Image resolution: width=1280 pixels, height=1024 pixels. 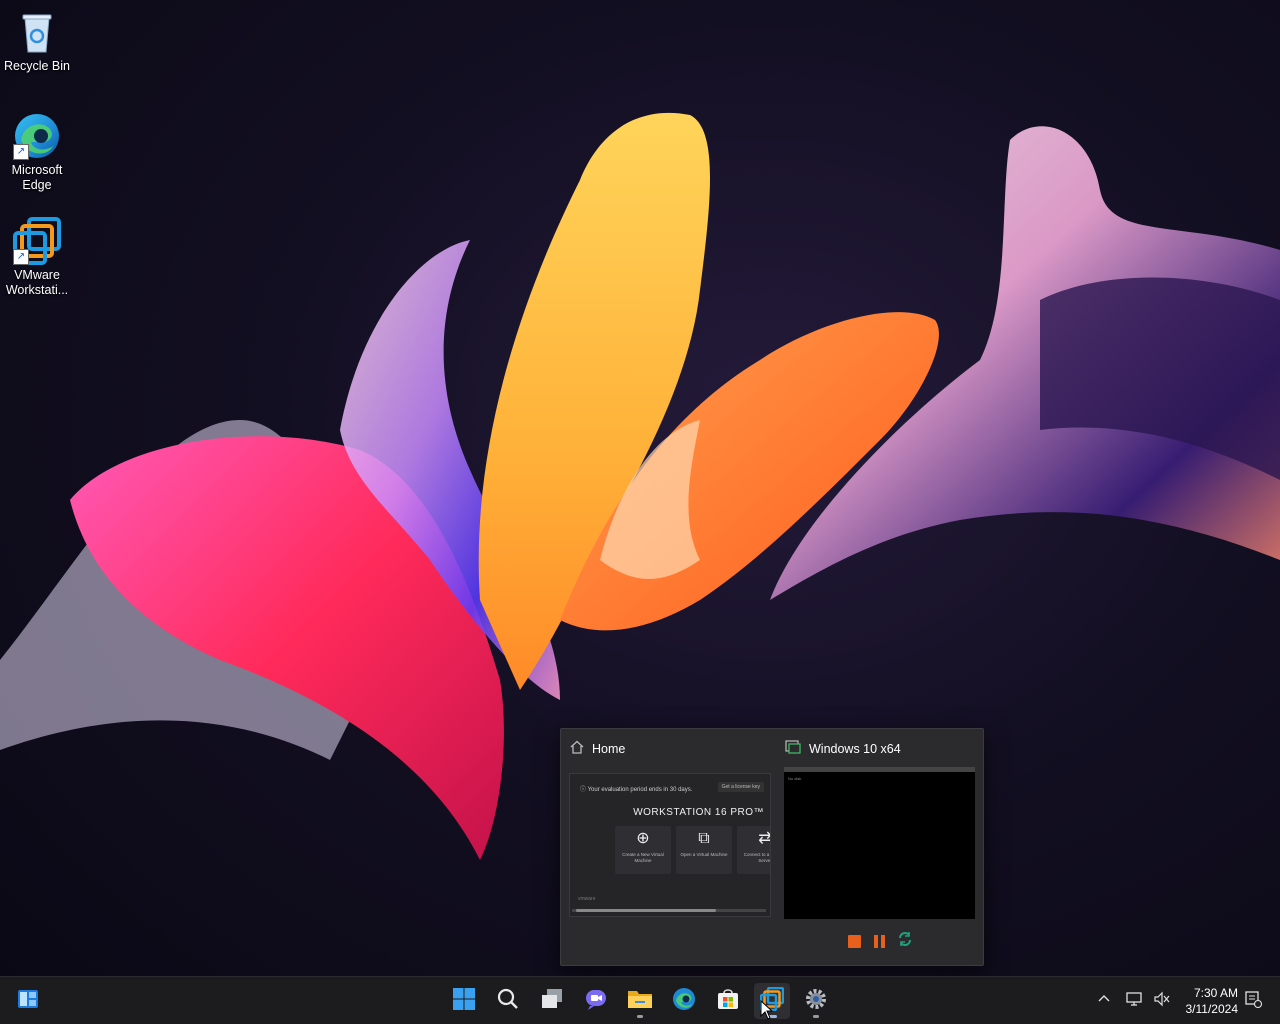 I want to click on stop-icon, so click(x=854, y=941).